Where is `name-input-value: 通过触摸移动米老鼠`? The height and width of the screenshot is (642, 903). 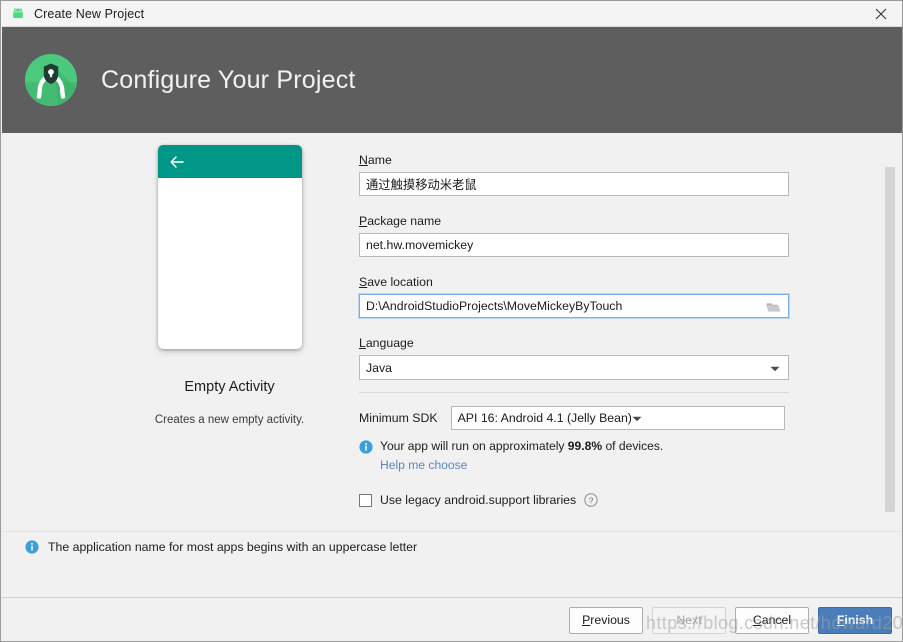 name-input-value: 通过触摸移动米老鼠 is located at coordinates (421, 185).